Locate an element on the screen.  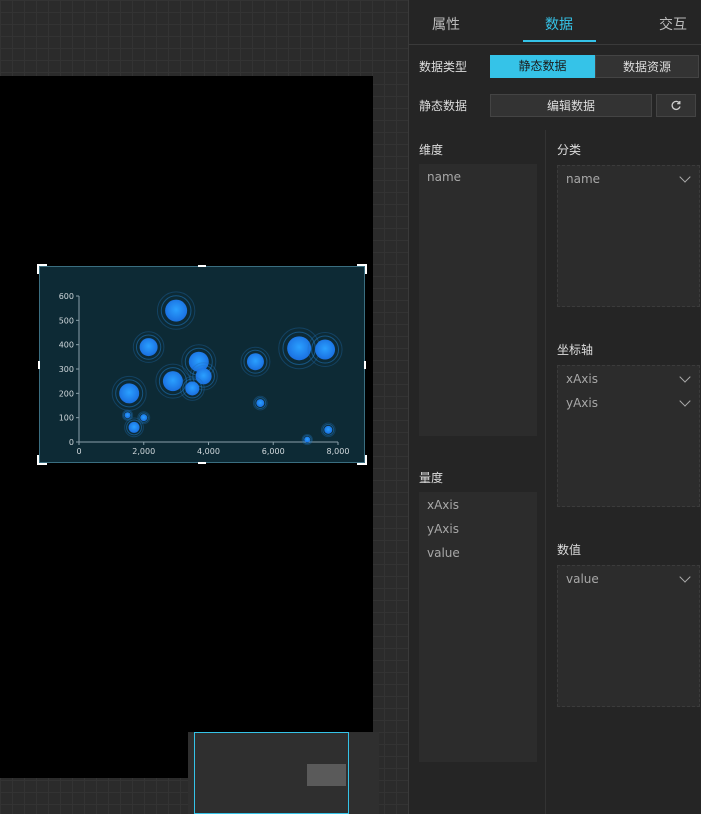
x-tick-label: 4,000 is located at coordinates (208, 451).